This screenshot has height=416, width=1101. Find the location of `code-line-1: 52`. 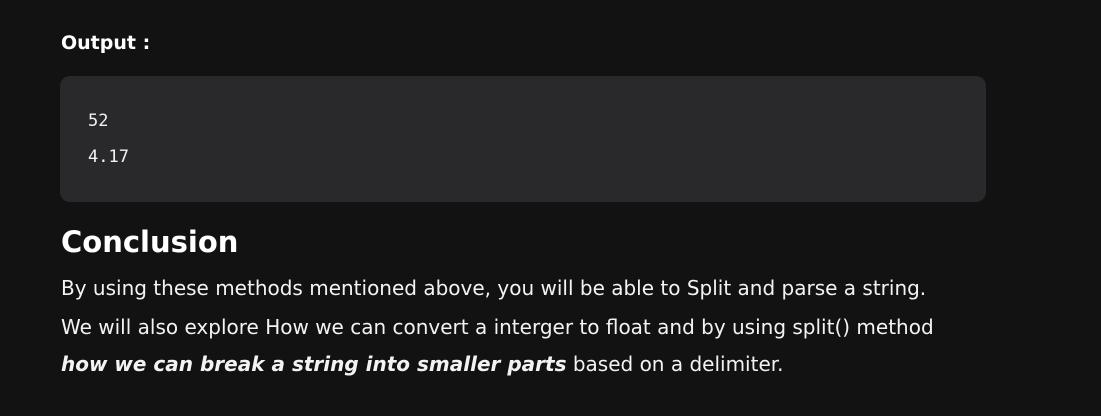

code-line-1: 52 is located at coordinates (98, 121).